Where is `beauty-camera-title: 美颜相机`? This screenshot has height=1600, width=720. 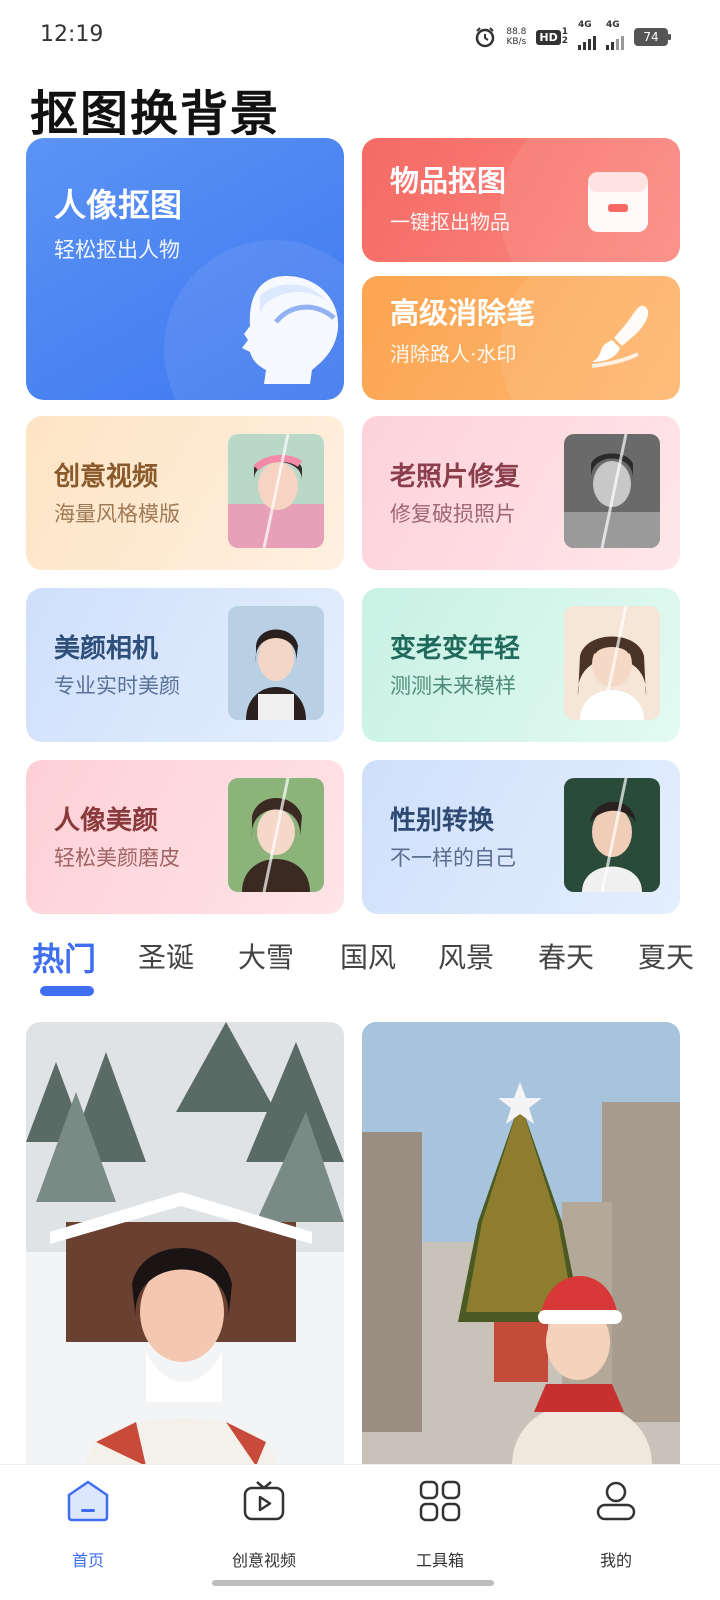 beauty-camera-title: 美颜相机 is located at coordinates (106, 649).